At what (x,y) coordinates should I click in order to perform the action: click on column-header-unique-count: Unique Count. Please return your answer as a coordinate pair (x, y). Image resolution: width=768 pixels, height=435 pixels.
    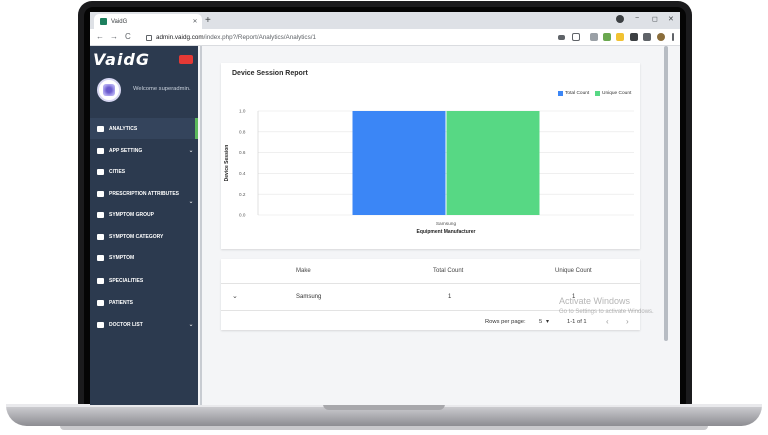
    Looking at the image, I should click on (573, 271).